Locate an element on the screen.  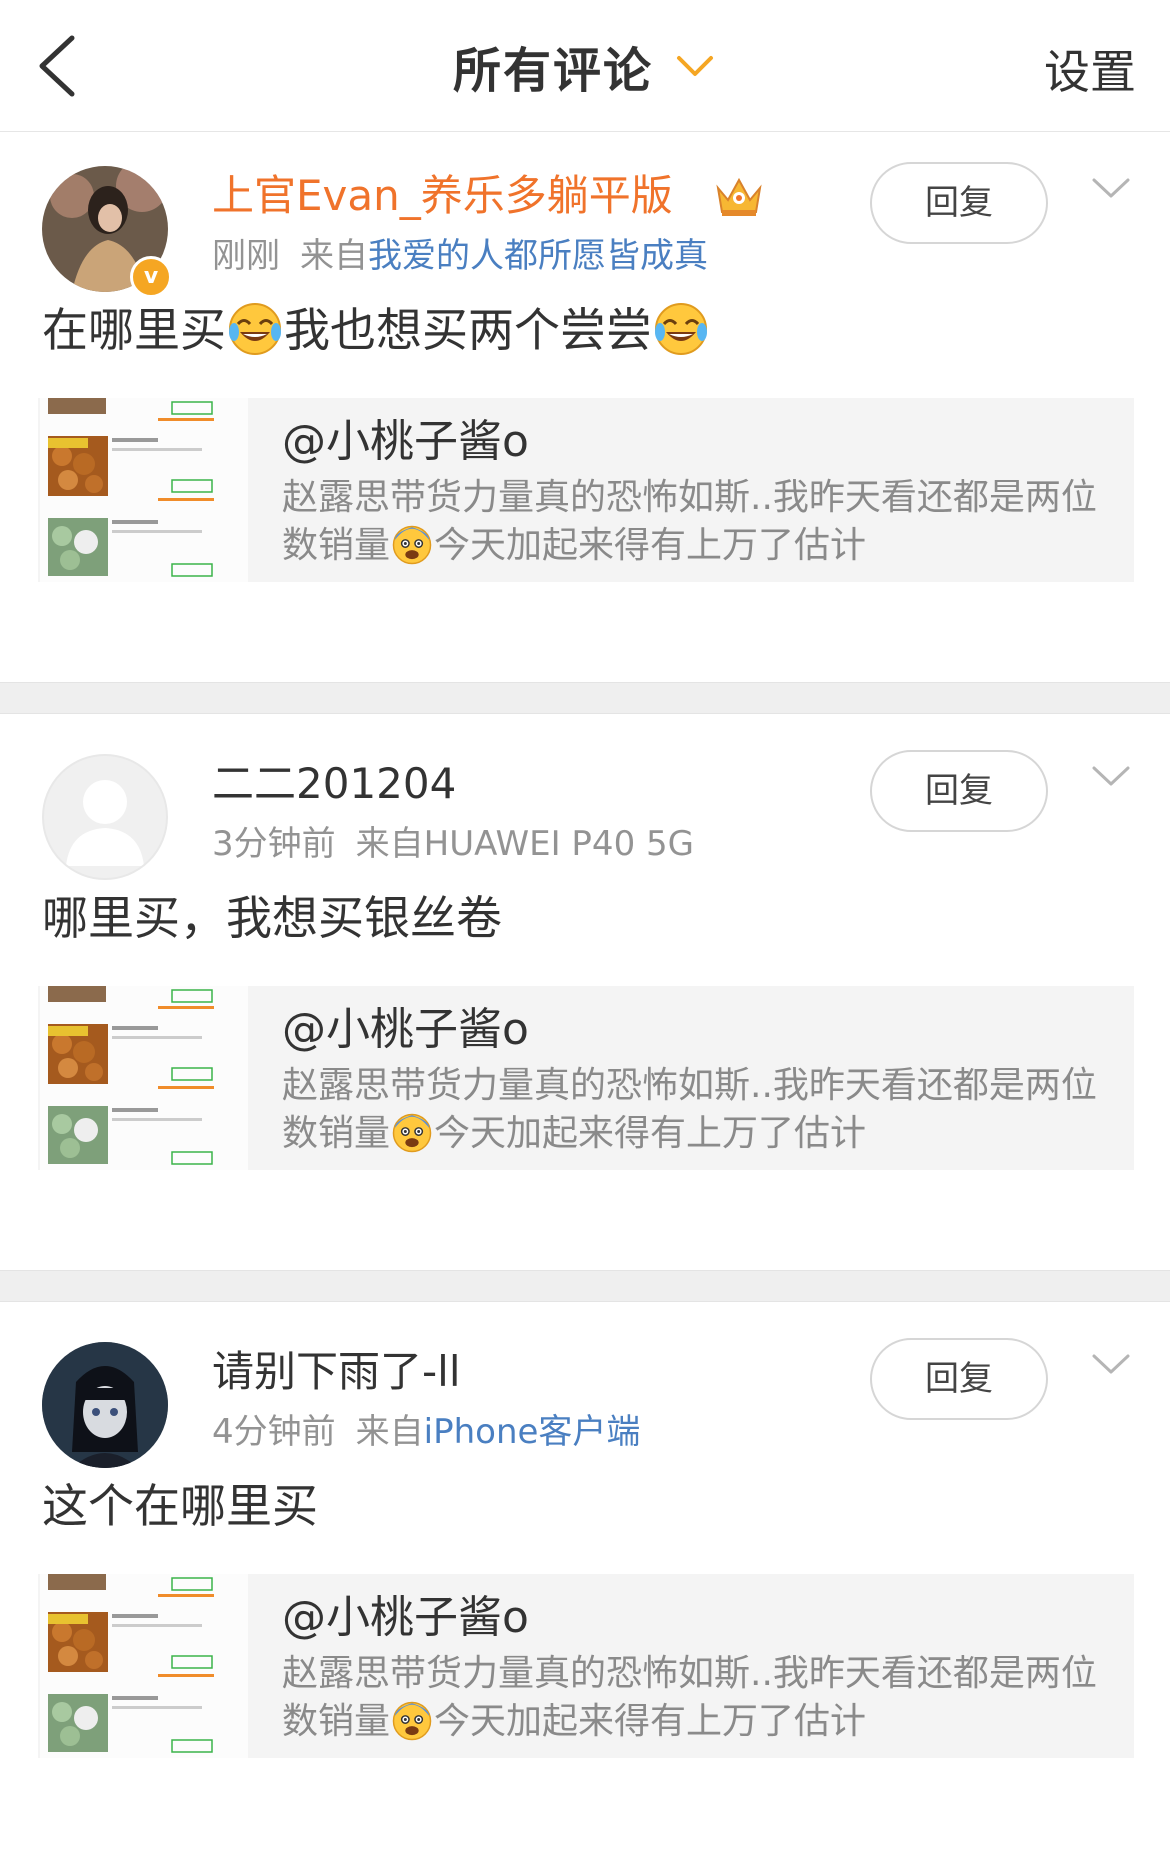
source-text: HUAWEI P40 5G is located at coordinates (558, 844).